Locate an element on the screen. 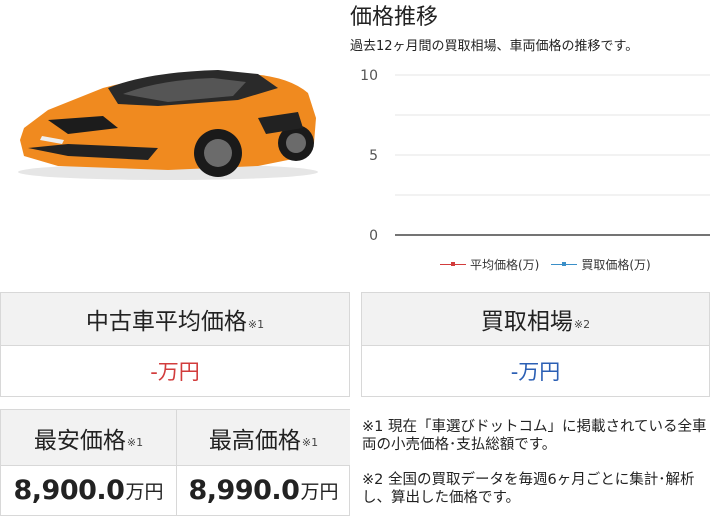 The height and width of the screenshot is (516, 710). buy-price-box: 買取相場 ※2 -万円 is located at coordinates (535, 344).